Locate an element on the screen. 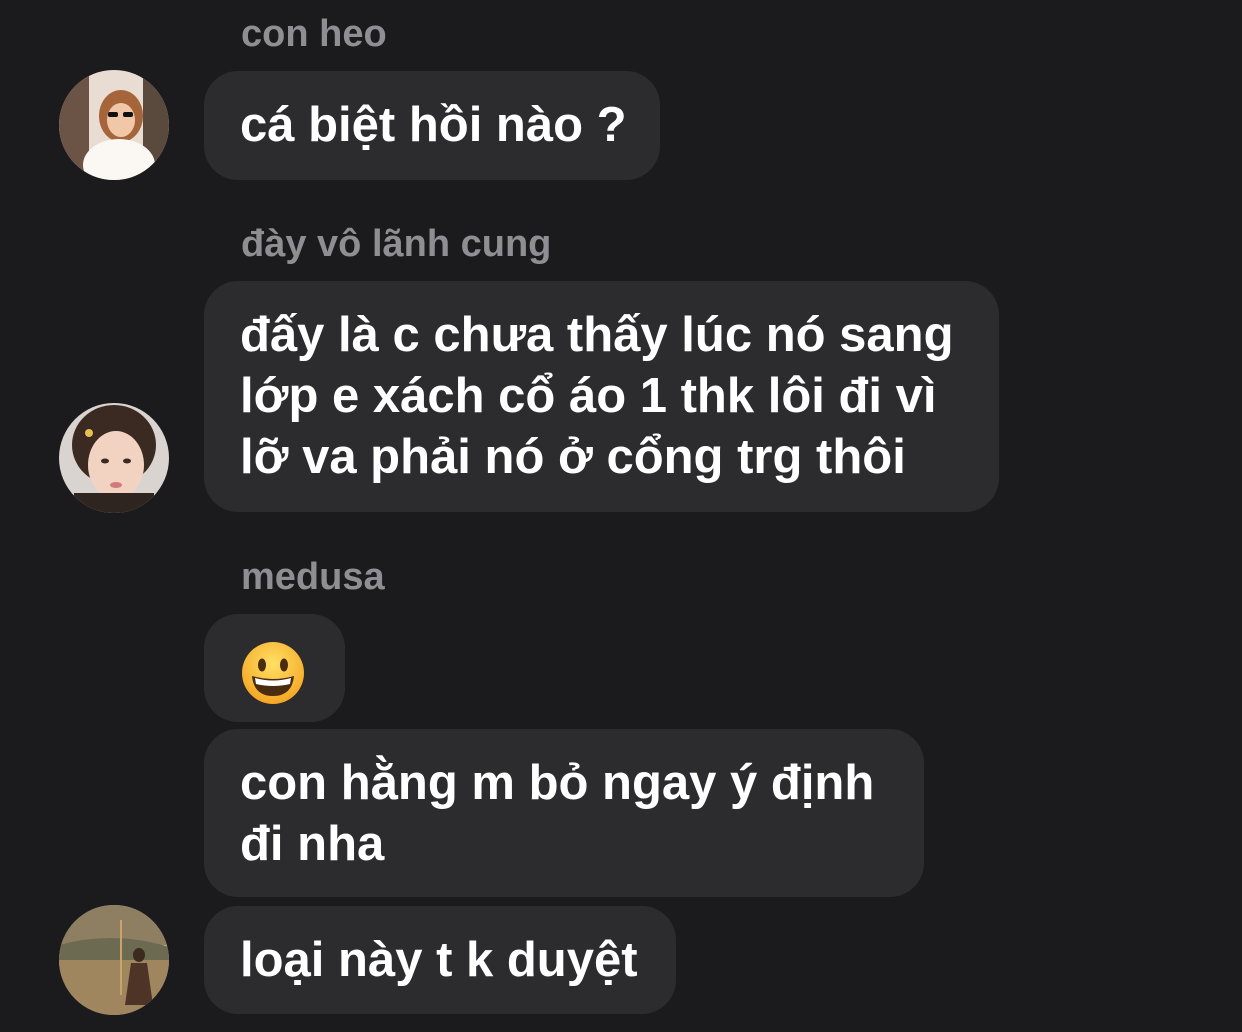 This screenshot has height=1032, width=1242. message-text: đi nha is located at coordinates (312, 844).